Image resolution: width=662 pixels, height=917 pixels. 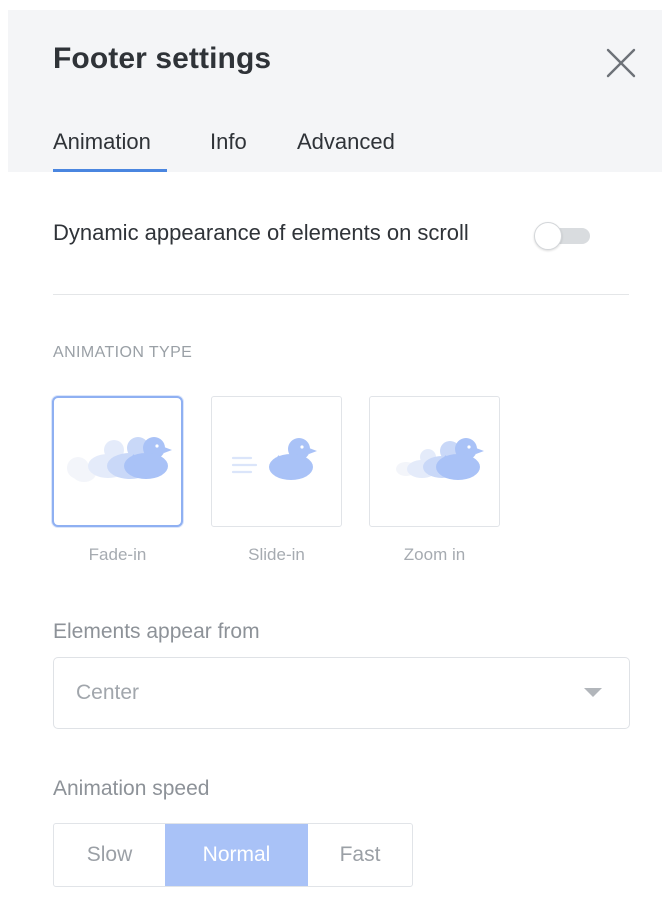 What do you see at coordinates (110, 146) in the screenshot?
I see `tab-animation: Animation` at bounding box center [110, 146].